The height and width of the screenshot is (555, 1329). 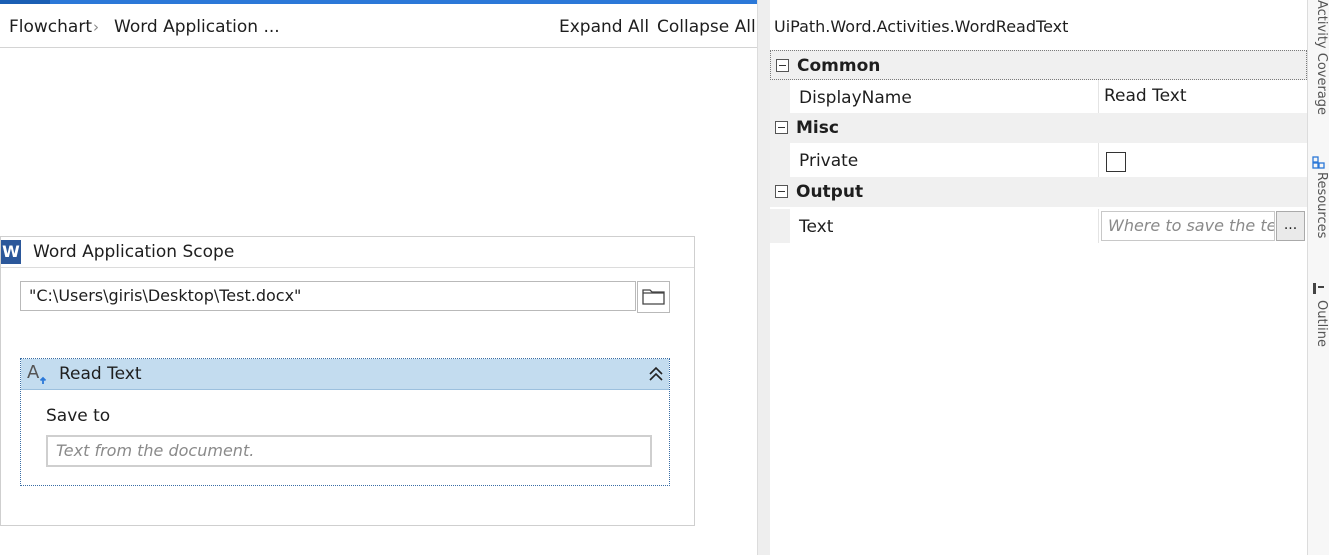 What do you see at coordinates (1318, 277) in the screenshot?
I see `side-panel-tabs: Activity Coverage Resources Outline` at bounding box center [1318, 277].